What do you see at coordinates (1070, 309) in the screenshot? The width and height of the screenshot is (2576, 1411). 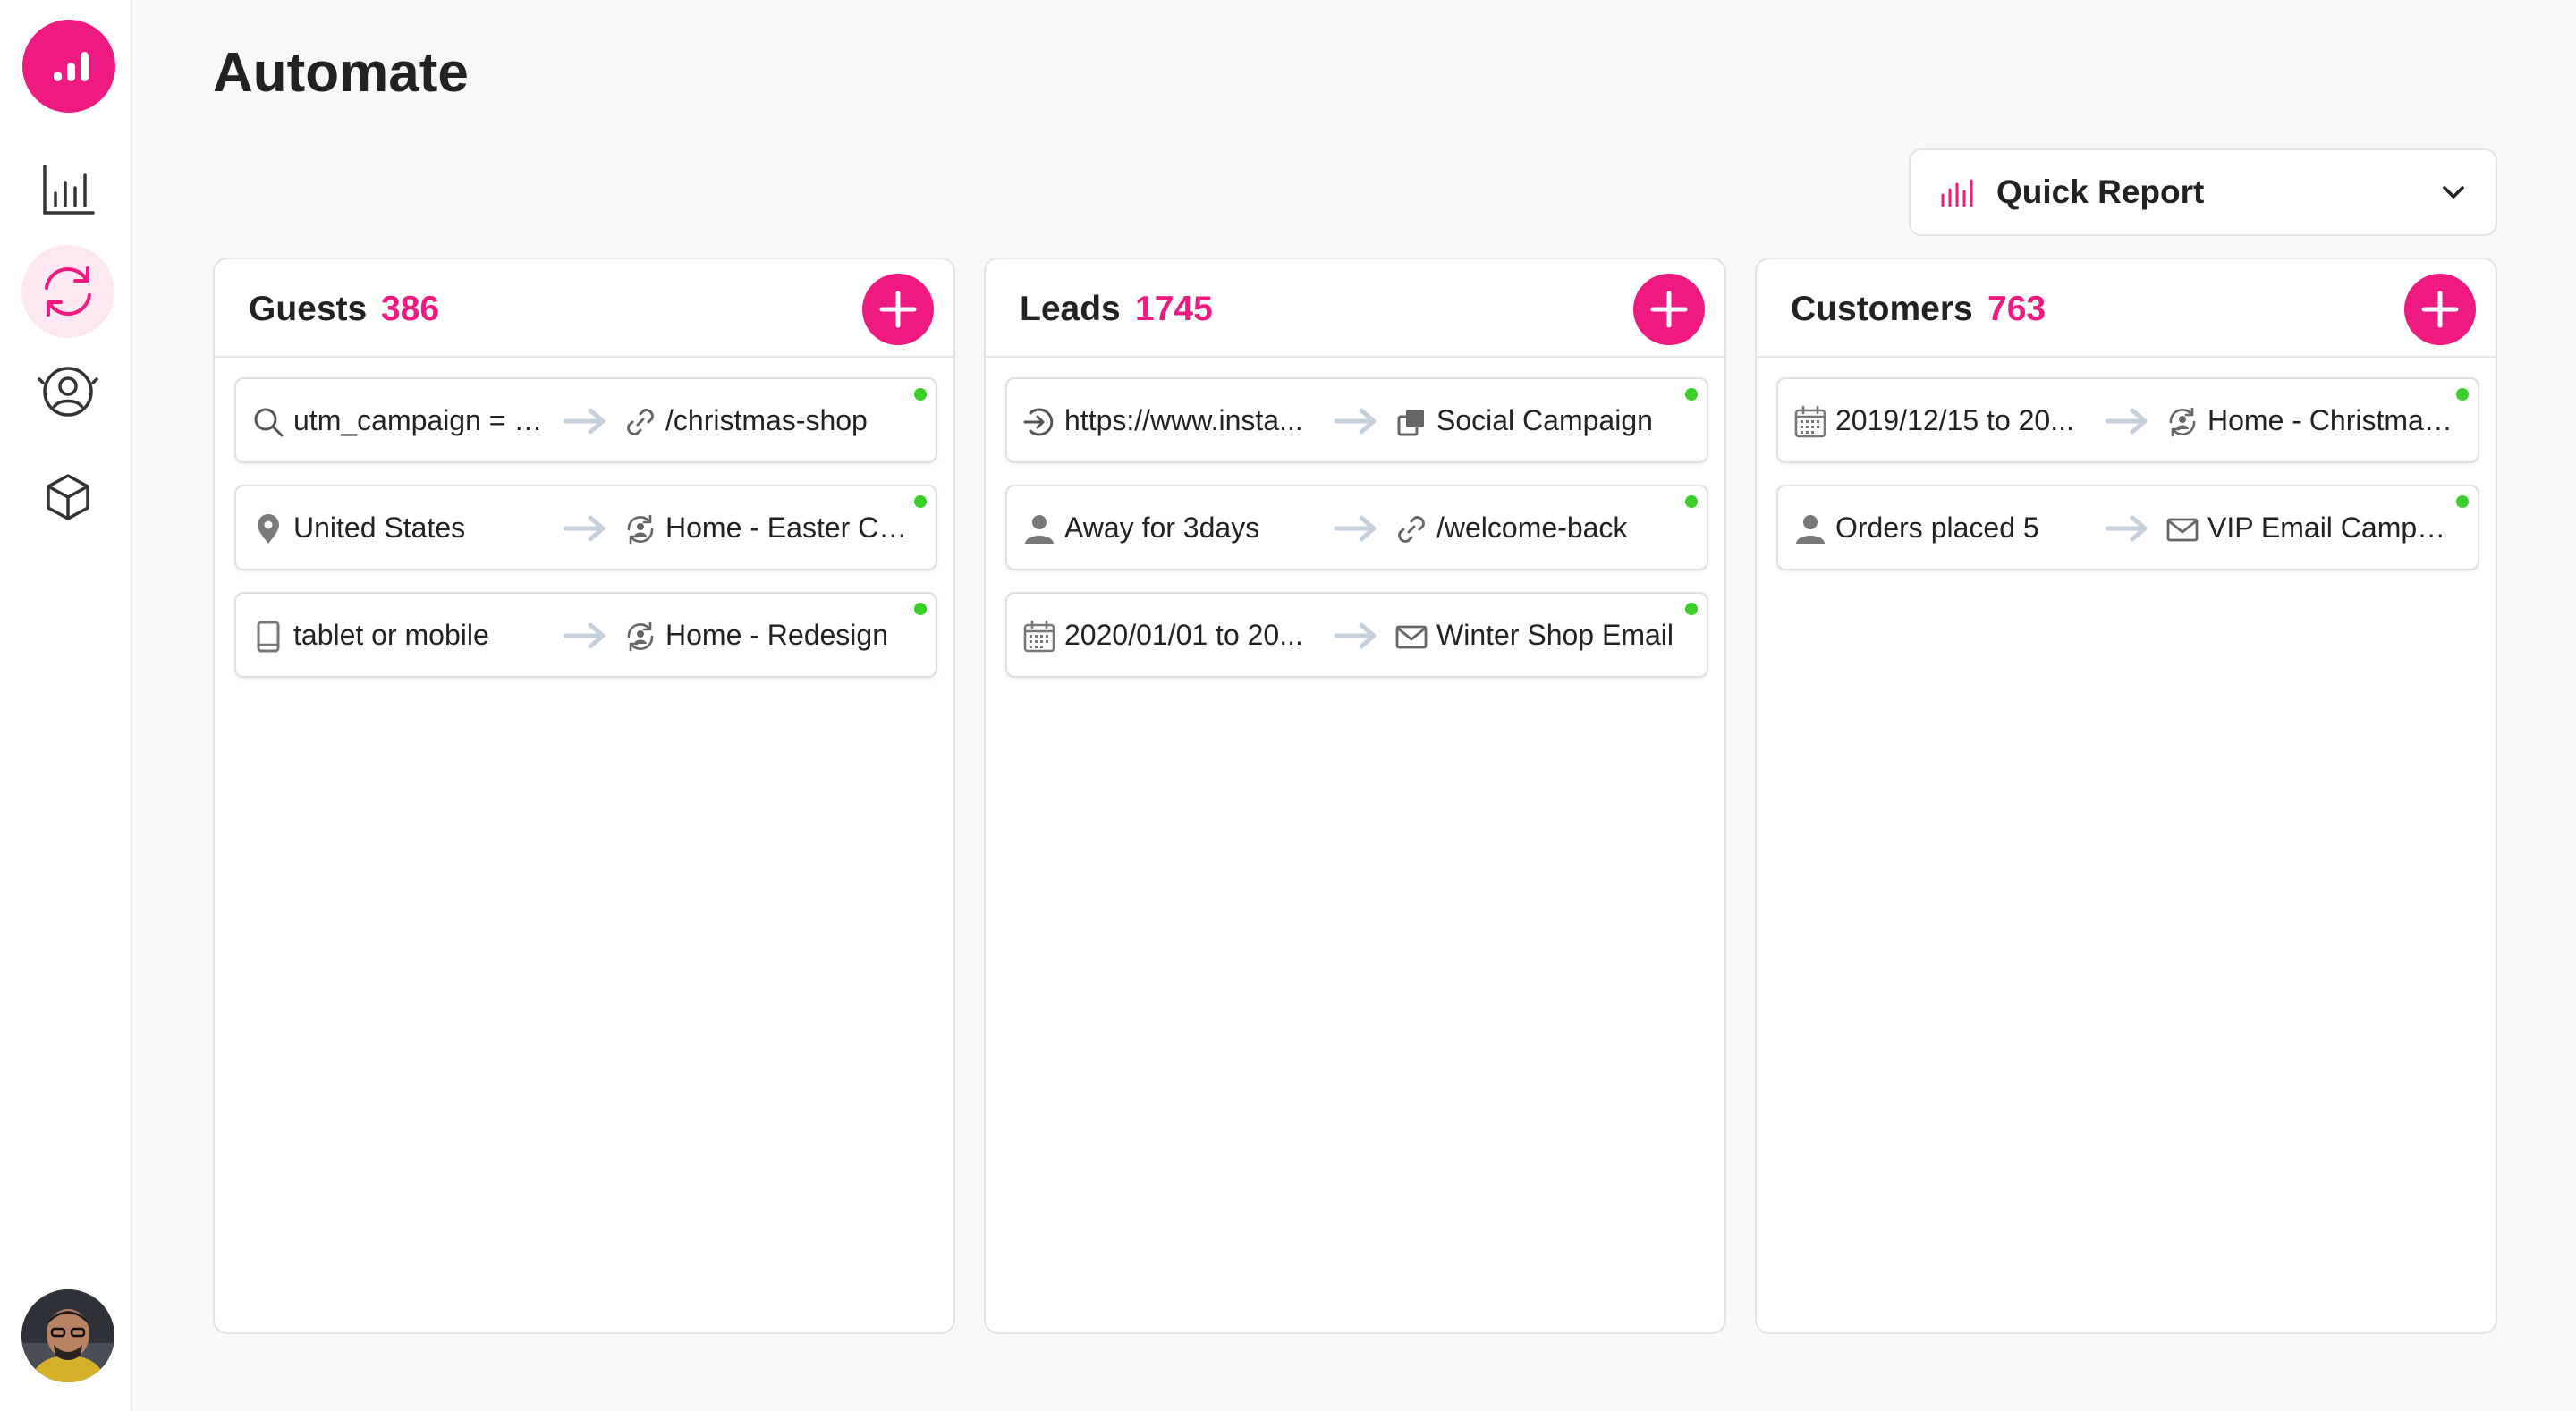 I see `column-title: Leads` at bounding box center [1070, 309].